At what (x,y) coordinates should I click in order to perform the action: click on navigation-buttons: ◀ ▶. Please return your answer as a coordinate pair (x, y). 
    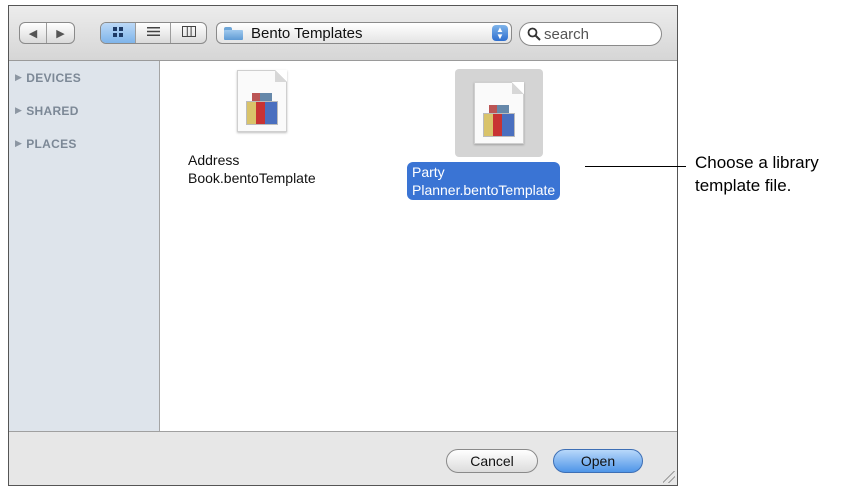
    Looking at the image, I should click on (47, 33).